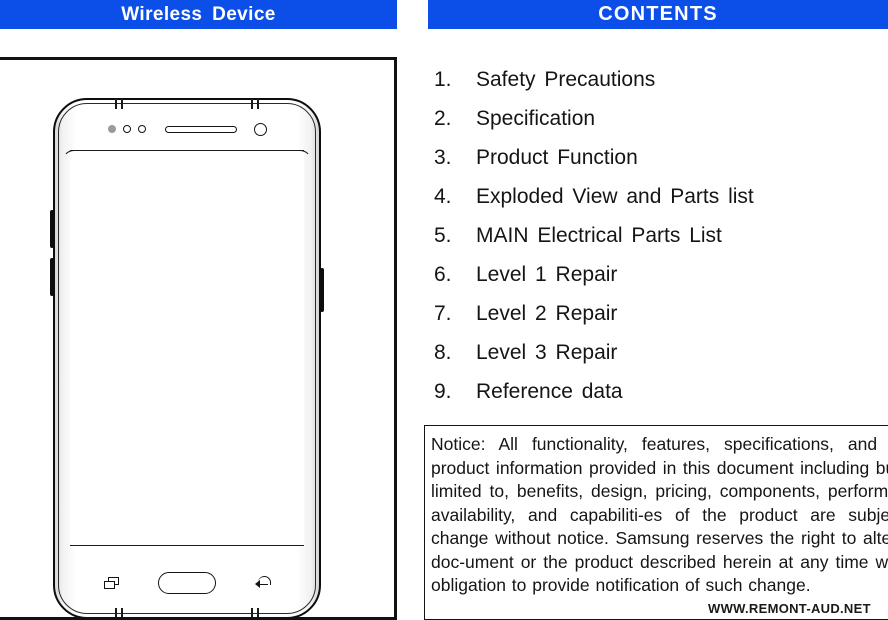  I want to click on toc-label: Level 2 Repair, so click(547, 313).